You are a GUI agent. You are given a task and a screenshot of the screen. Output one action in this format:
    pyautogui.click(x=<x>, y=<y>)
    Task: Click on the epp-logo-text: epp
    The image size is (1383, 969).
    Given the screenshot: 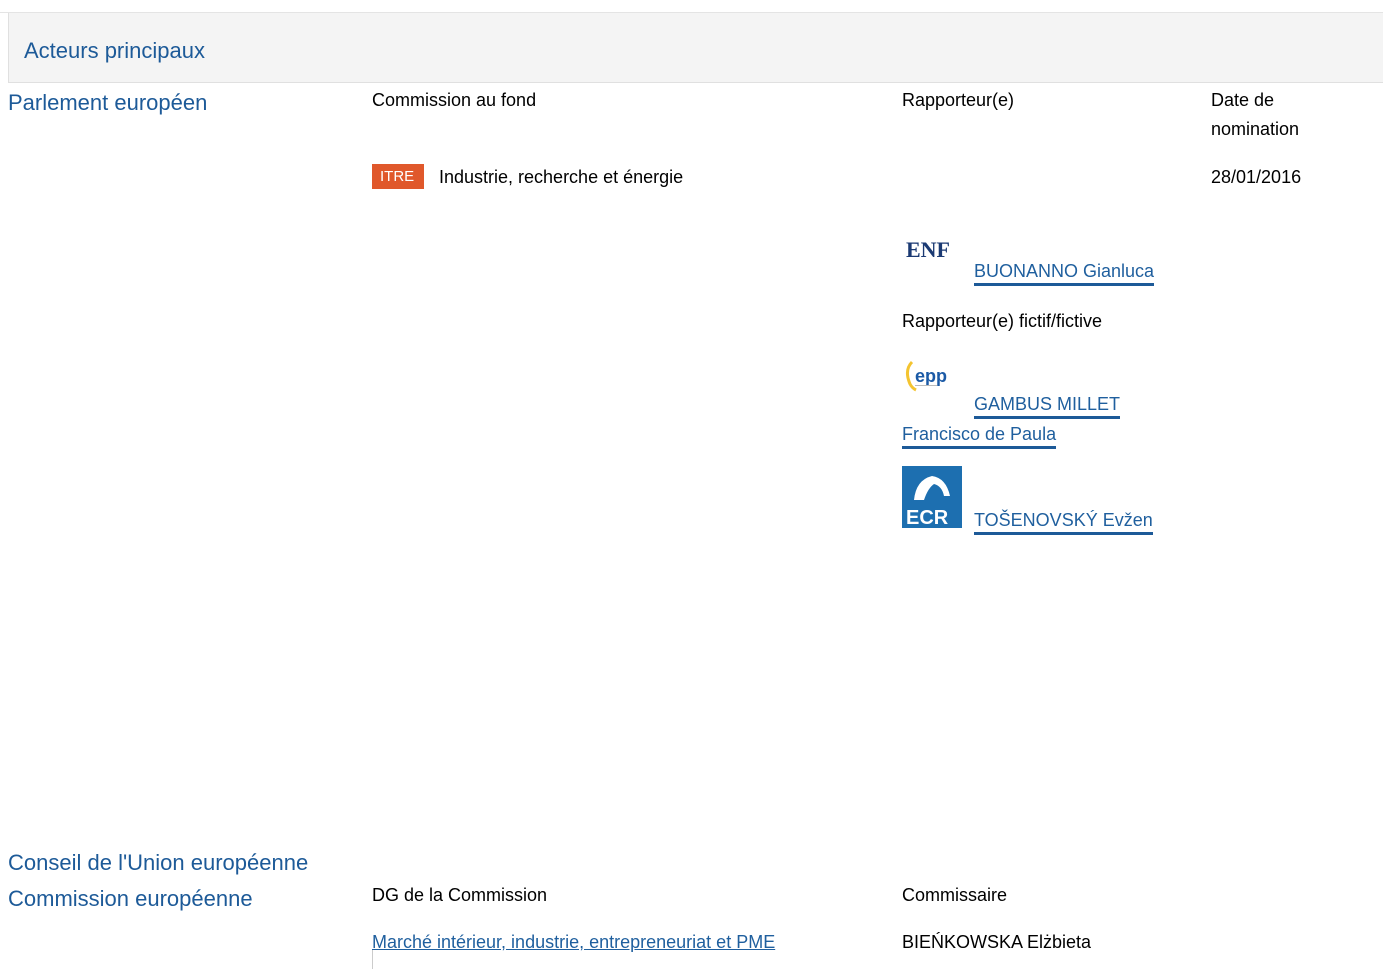 What is the action you would take?
    pyautogui.click(x=931, y=376)
    